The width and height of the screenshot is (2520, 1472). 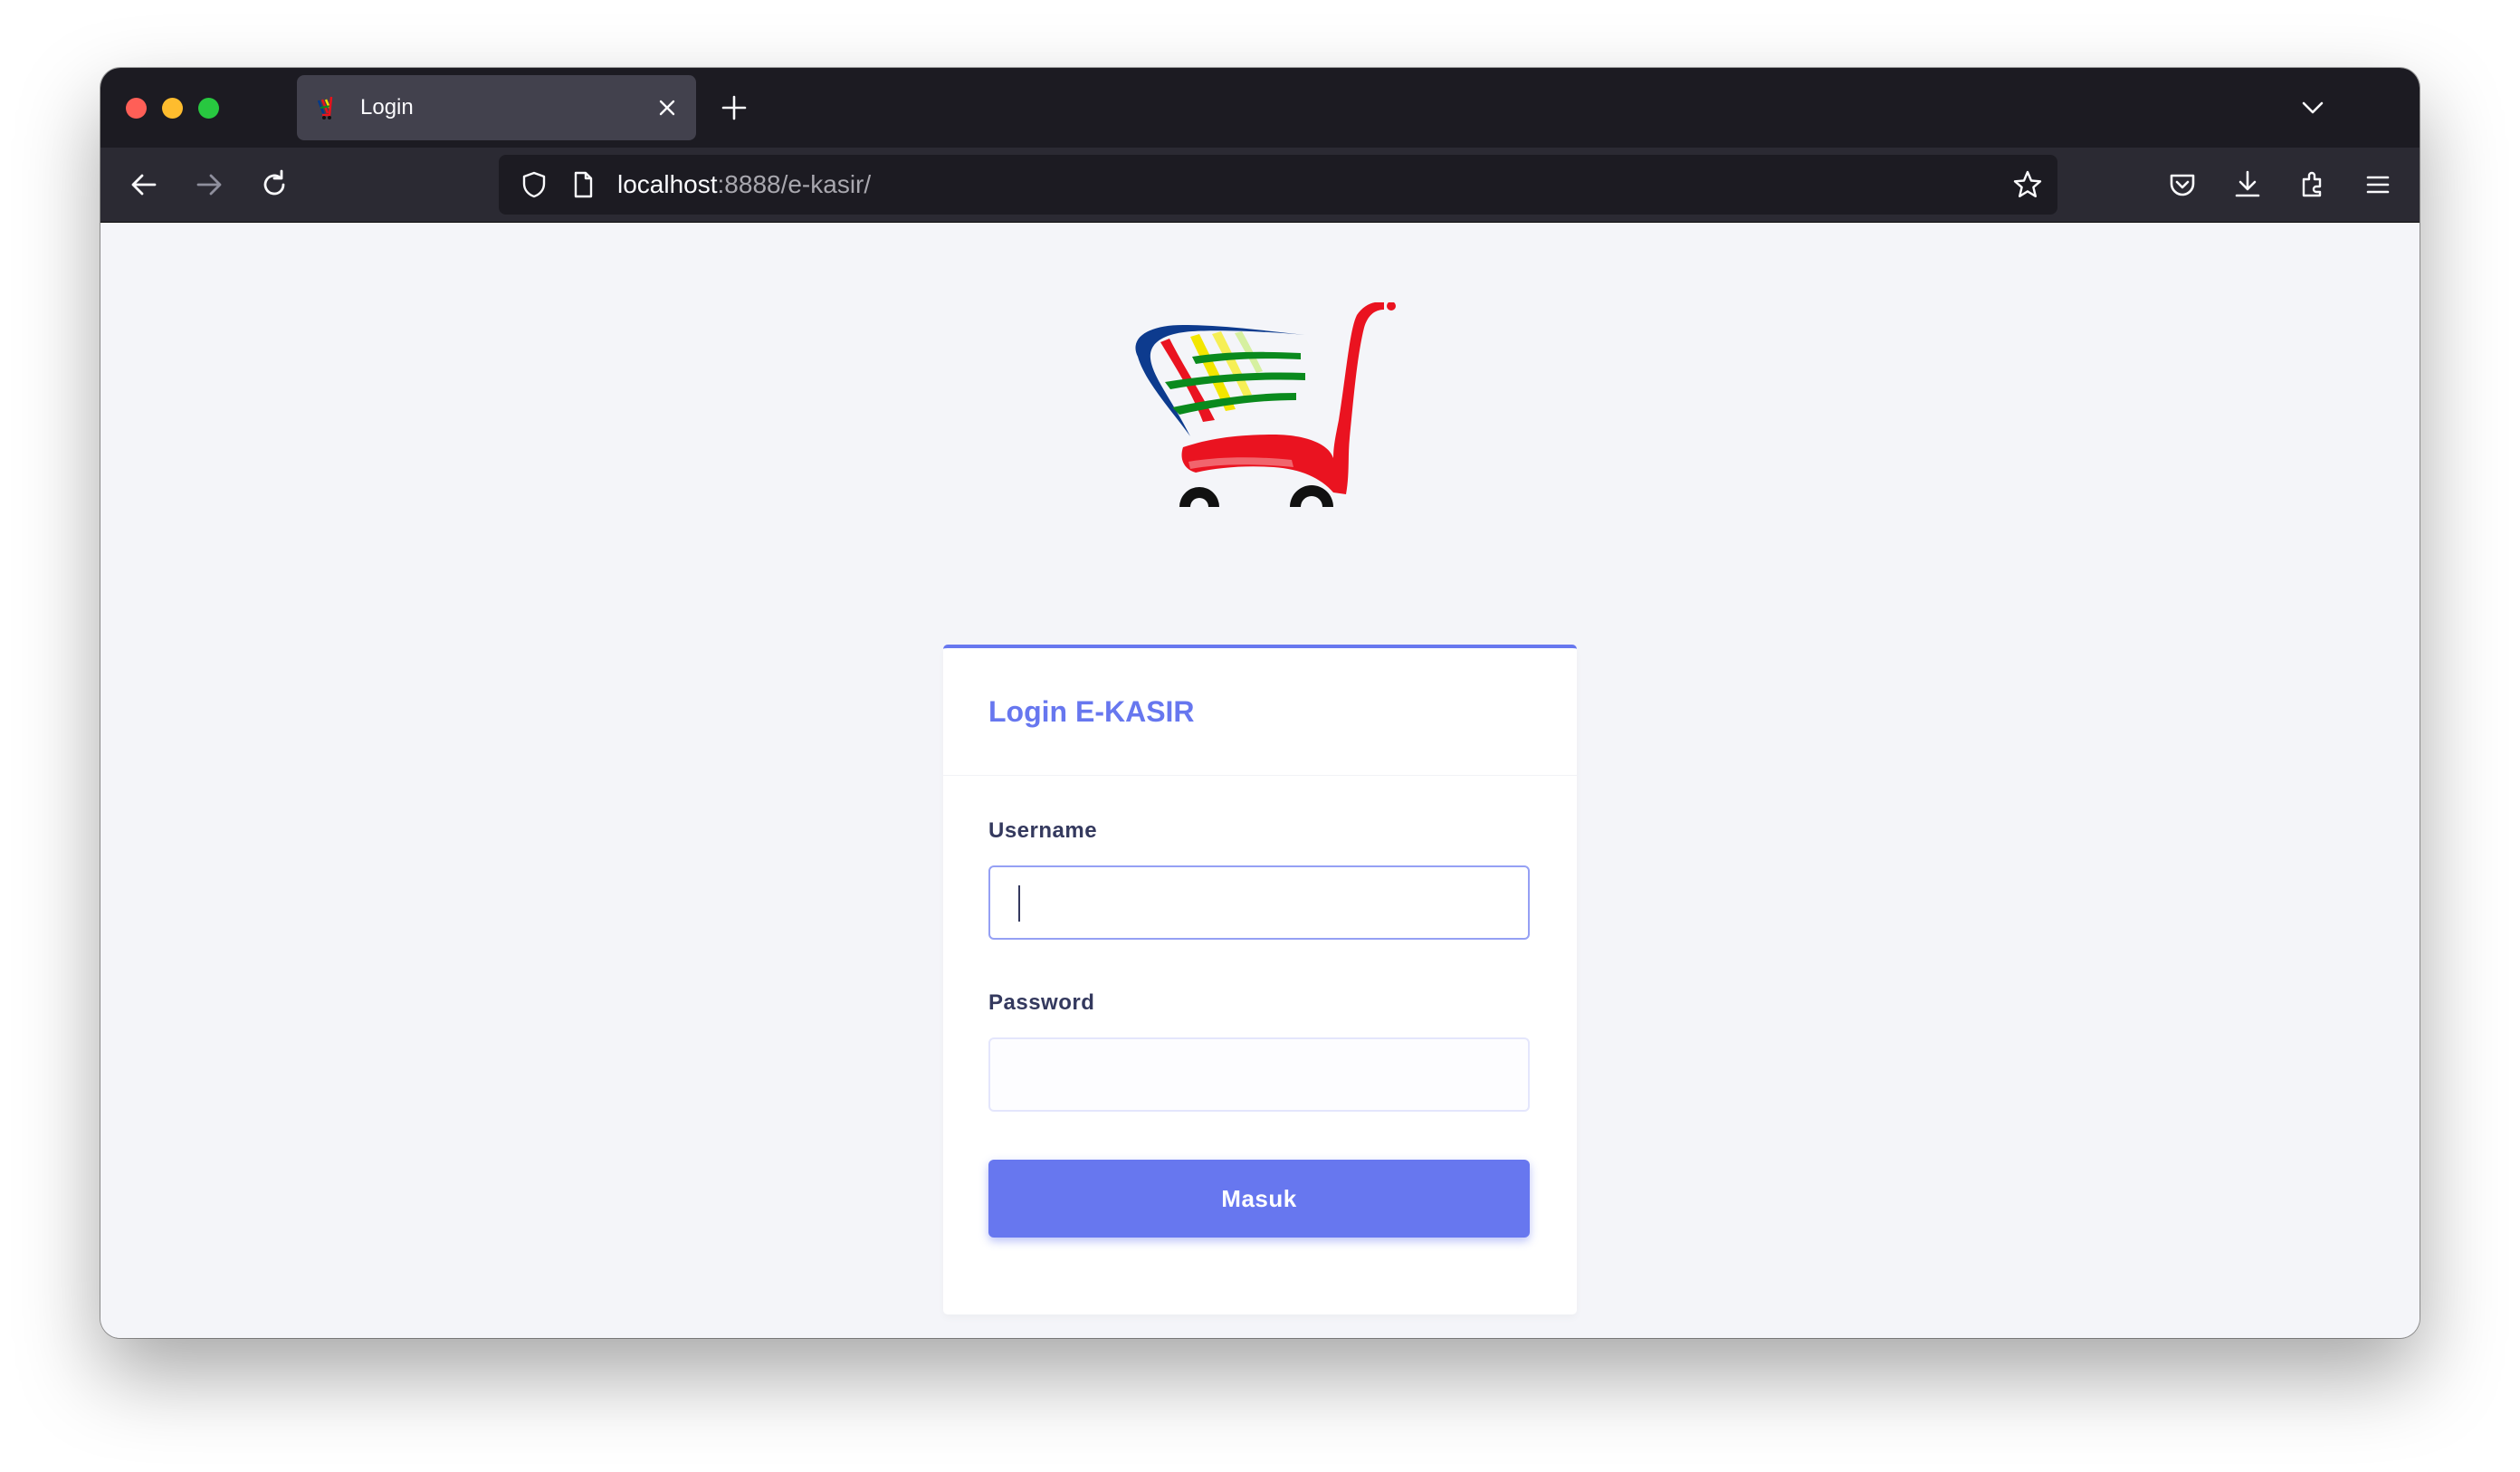 What do you see at coordinates (734, 107) in the screenshot?
I see `plus-icon` at bounding box center [734, 107].